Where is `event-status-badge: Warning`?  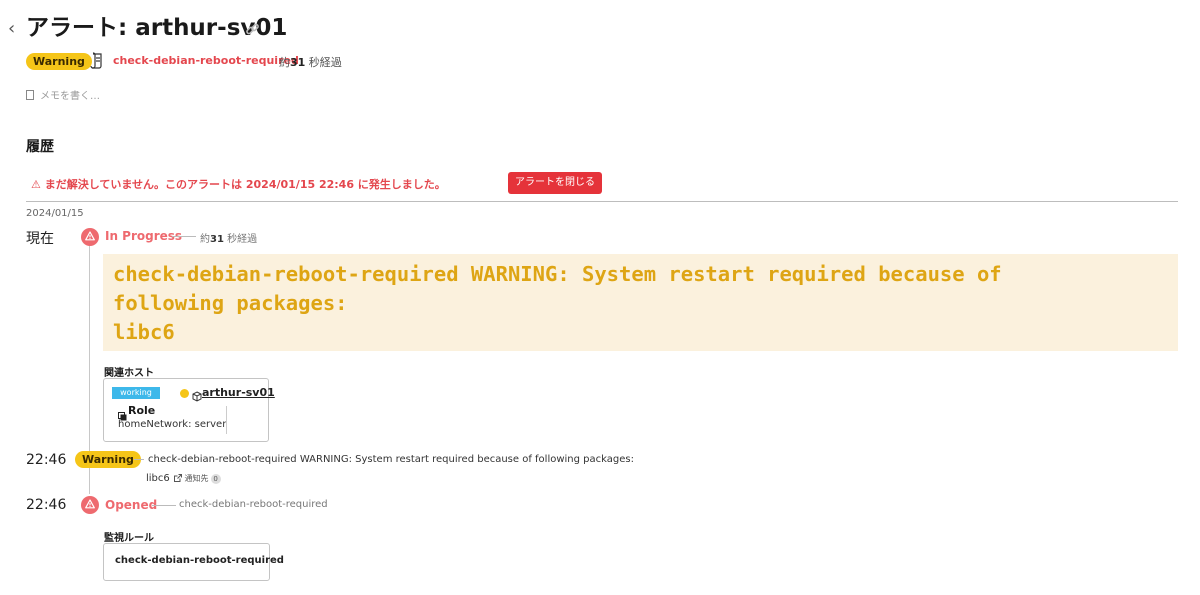
event-status-badge: Warning is located at coordinates (108, 459).